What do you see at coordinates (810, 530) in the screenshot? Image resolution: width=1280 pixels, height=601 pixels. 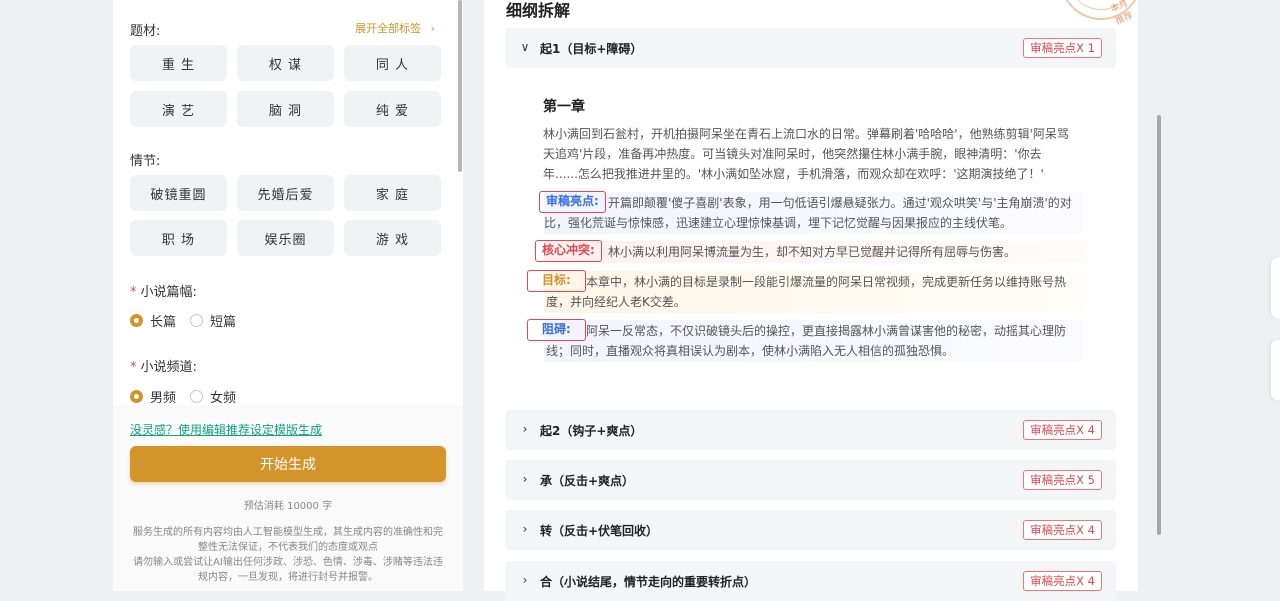 I see `section-row: › 转（反击+伏笔回收） 审稿亮点X 4` at bounding box center [810, 530].